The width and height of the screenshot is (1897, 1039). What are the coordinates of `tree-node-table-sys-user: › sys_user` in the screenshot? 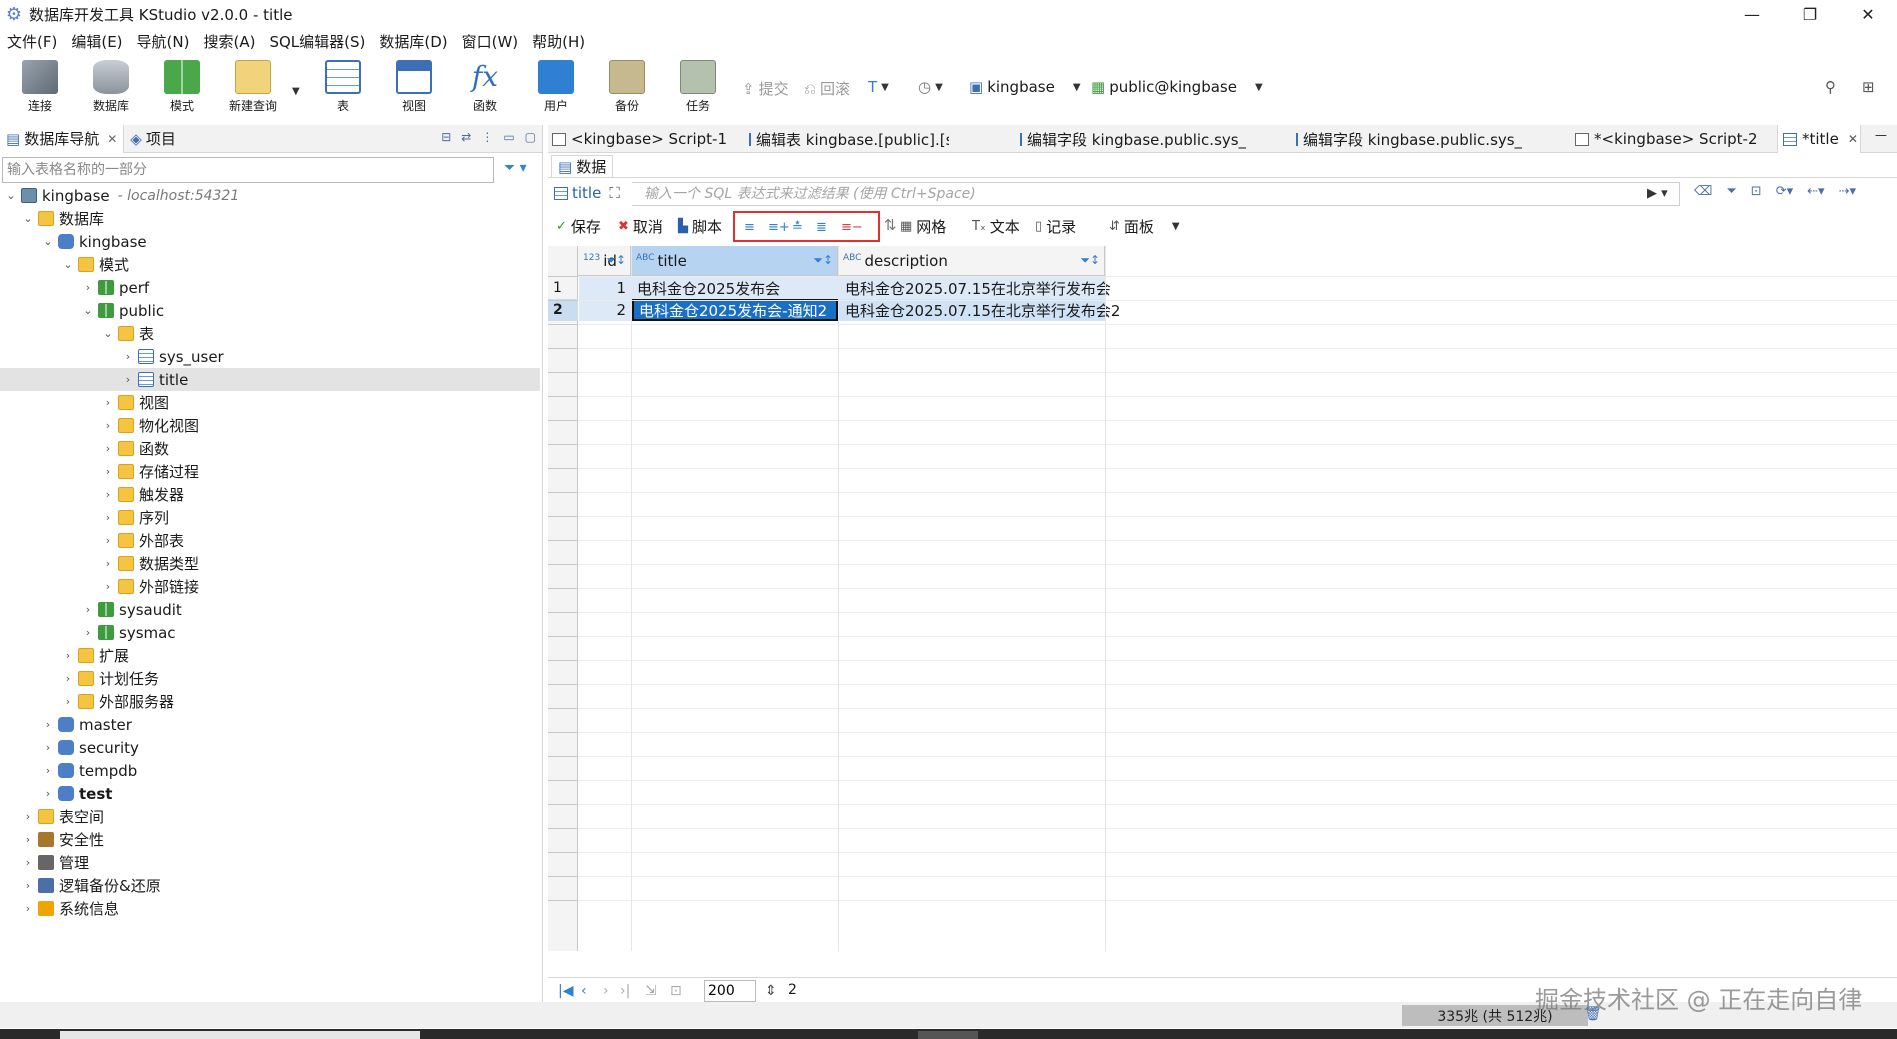 It's located at (270, 356).